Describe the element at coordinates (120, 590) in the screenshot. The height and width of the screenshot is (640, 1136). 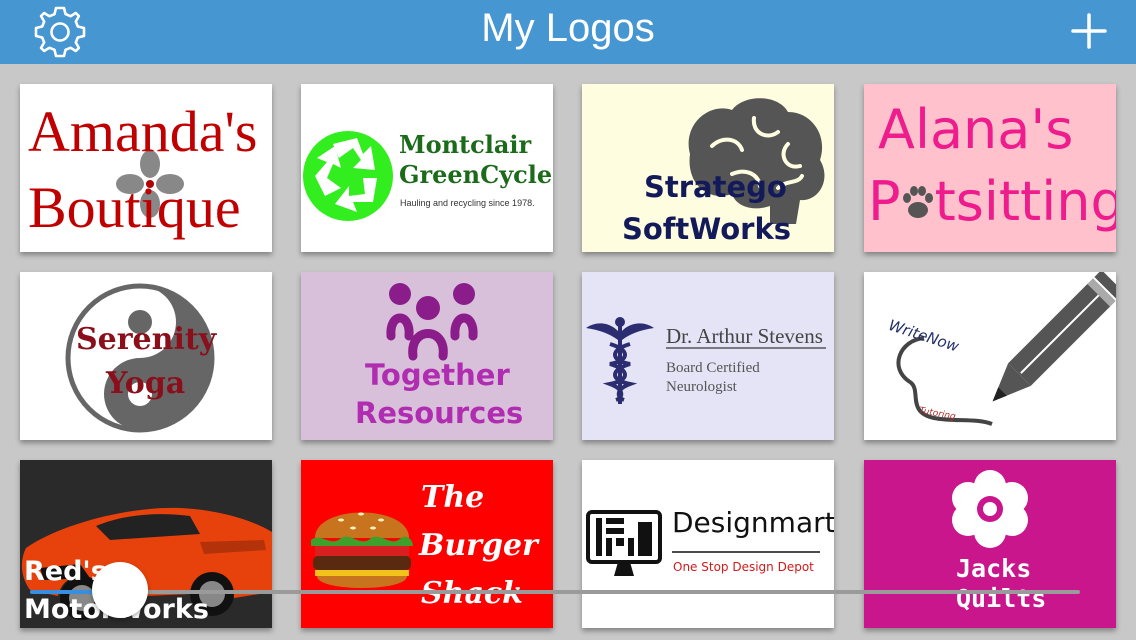
I see `slider-thumb` at that location.